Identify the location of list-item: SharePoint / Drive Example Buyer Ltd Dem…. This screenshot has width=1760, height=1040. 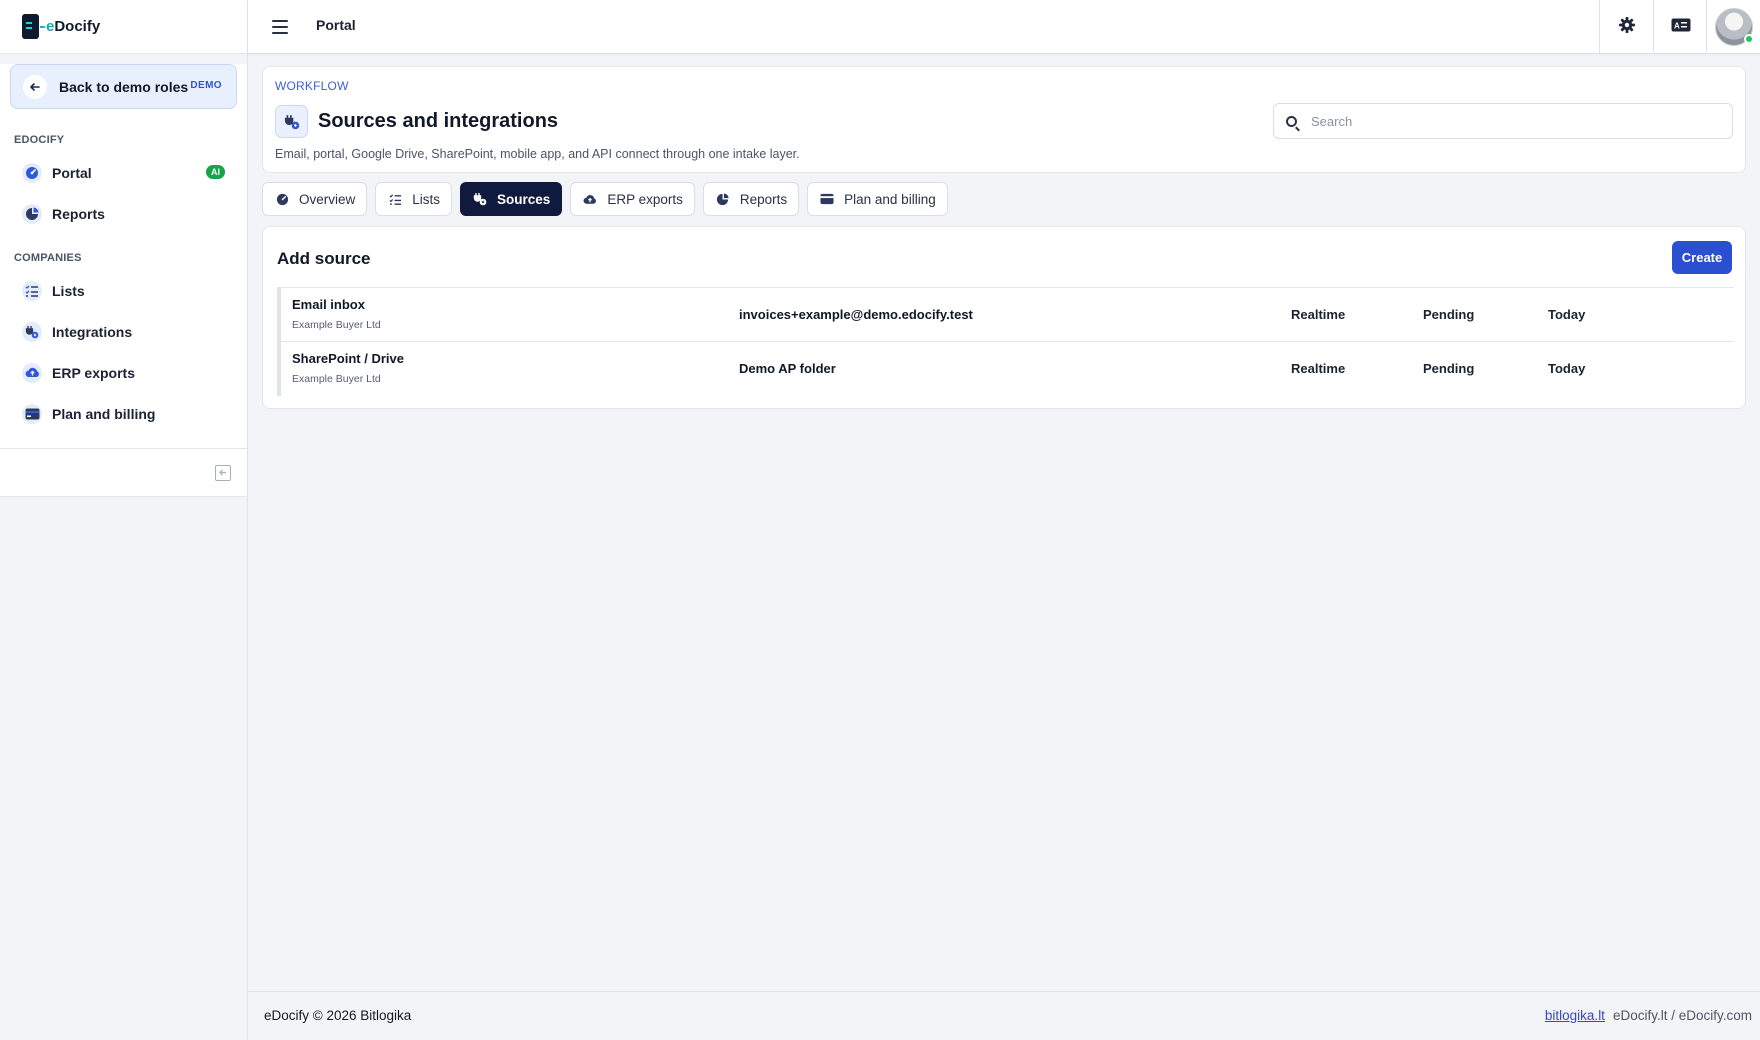
(1005, 369).